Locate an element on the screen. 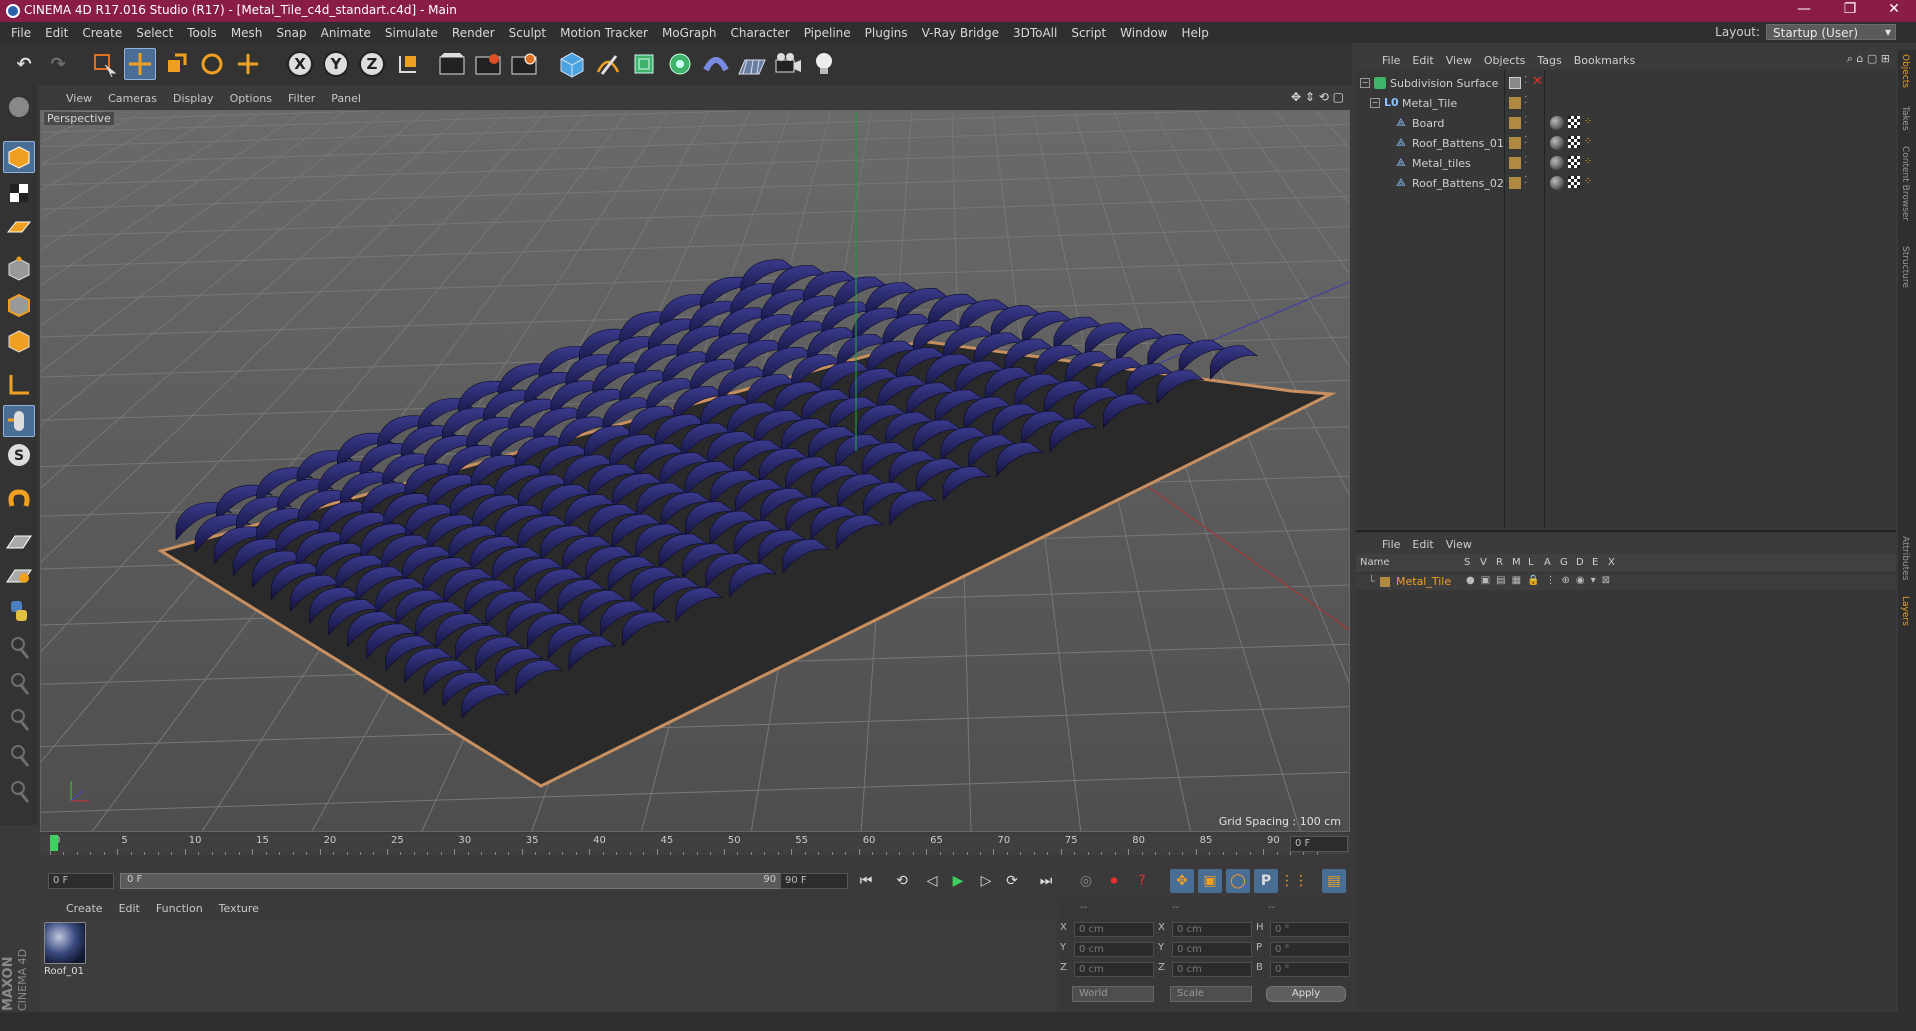 The image size is (1916, 1031). layers-menu-view: View is located at coordinates (1459, 544).